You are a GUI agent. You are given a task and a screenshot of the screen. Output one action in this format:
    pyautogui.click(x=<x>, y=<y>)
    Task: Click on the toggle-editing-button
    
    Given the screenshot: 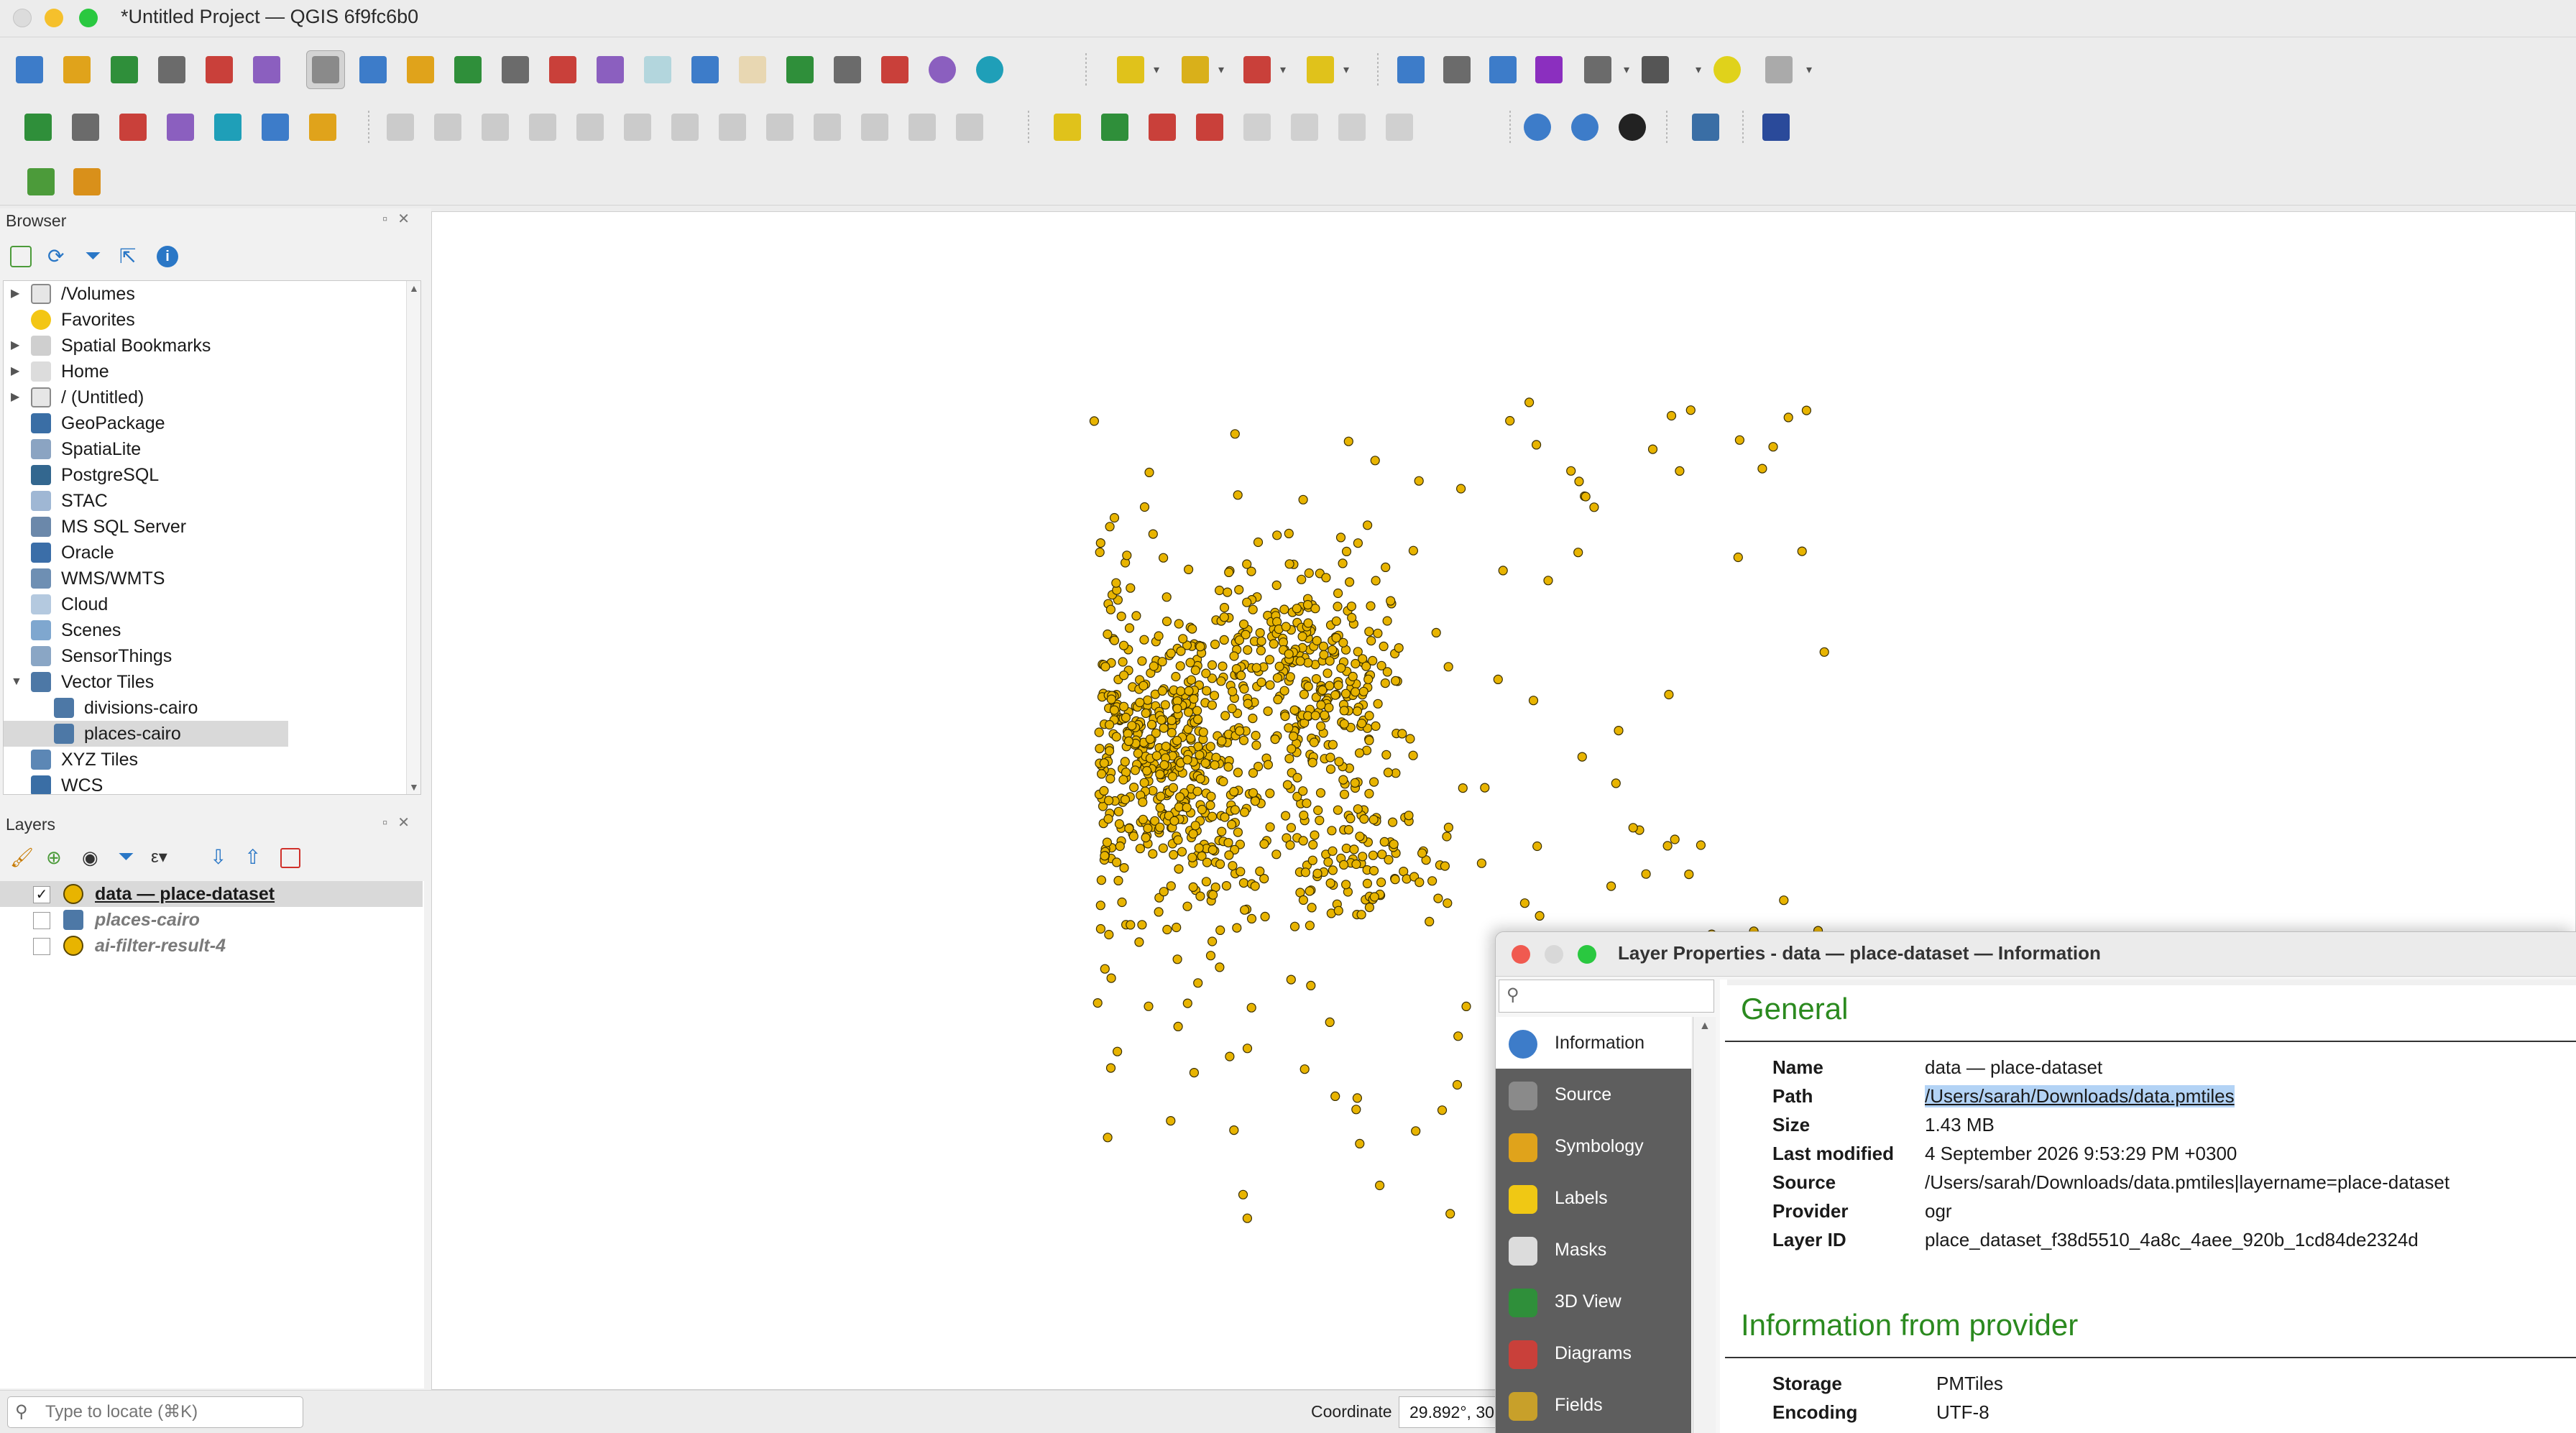 What is the action you would take?
    pyautogui.click(x=447, y=127)
    